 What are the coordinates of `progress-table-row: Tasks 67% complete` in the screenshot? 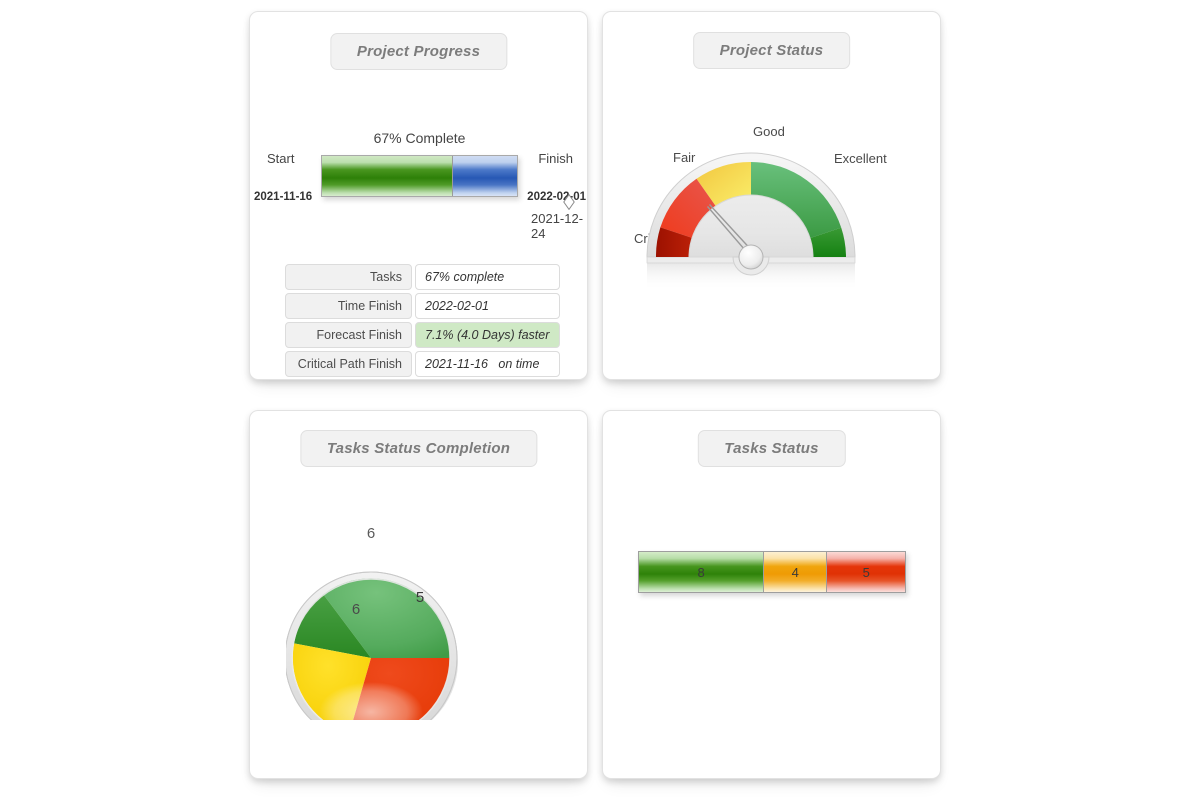 It's located at (422, 277).